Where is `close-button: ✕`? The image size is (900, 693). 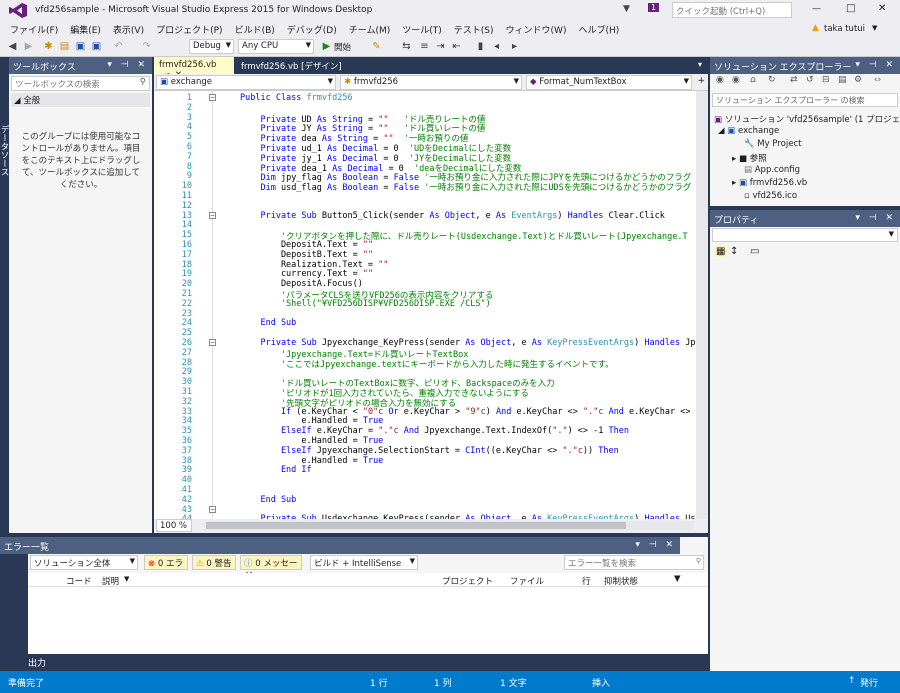 close-button: ✕ is located at coordinates (882, 8).